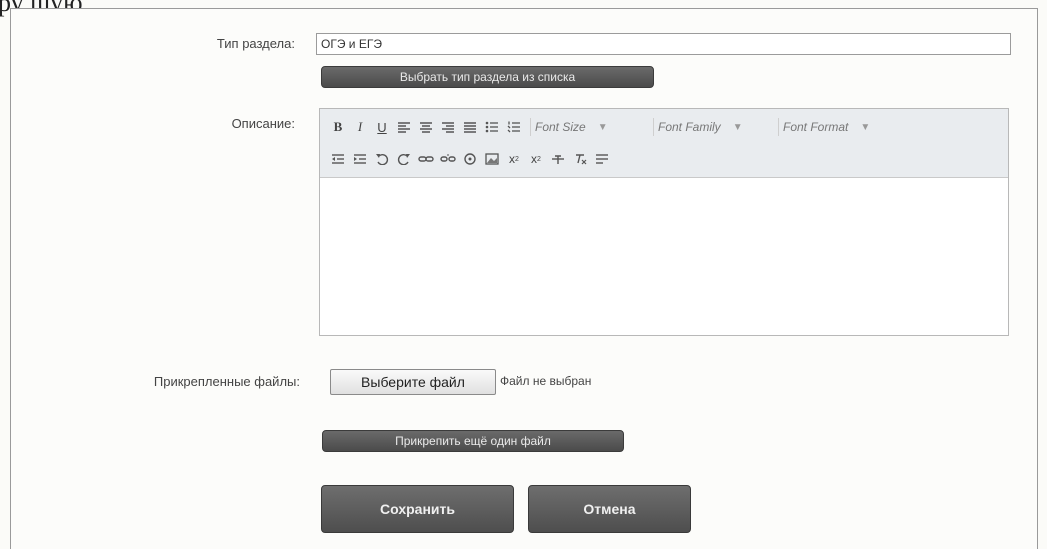 This screenshot has height=549, width=1047. Describe the element at coordinates (558, 159) in the screenshot. I see `strikethrough-icon` at that location.